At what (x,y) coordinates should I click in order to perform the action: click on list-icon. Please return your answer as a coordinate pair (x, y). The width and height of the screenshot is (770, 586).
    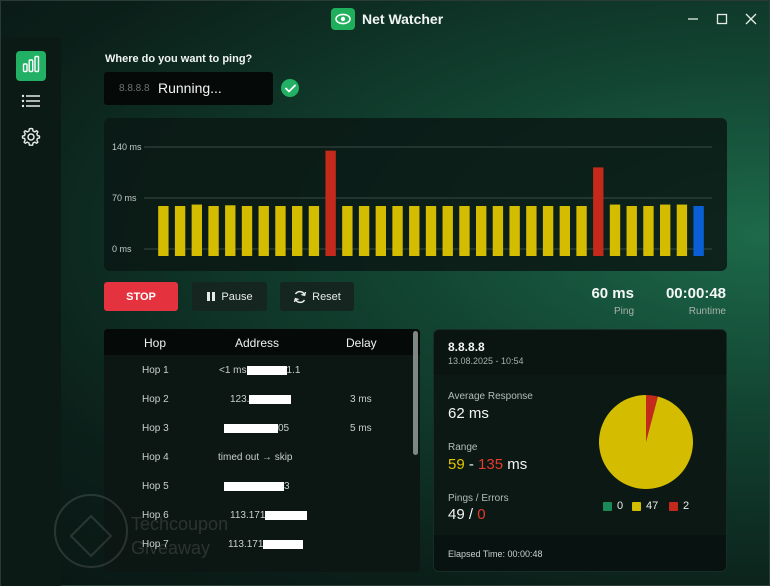
    Looking at the image, I should click on (31, 103).